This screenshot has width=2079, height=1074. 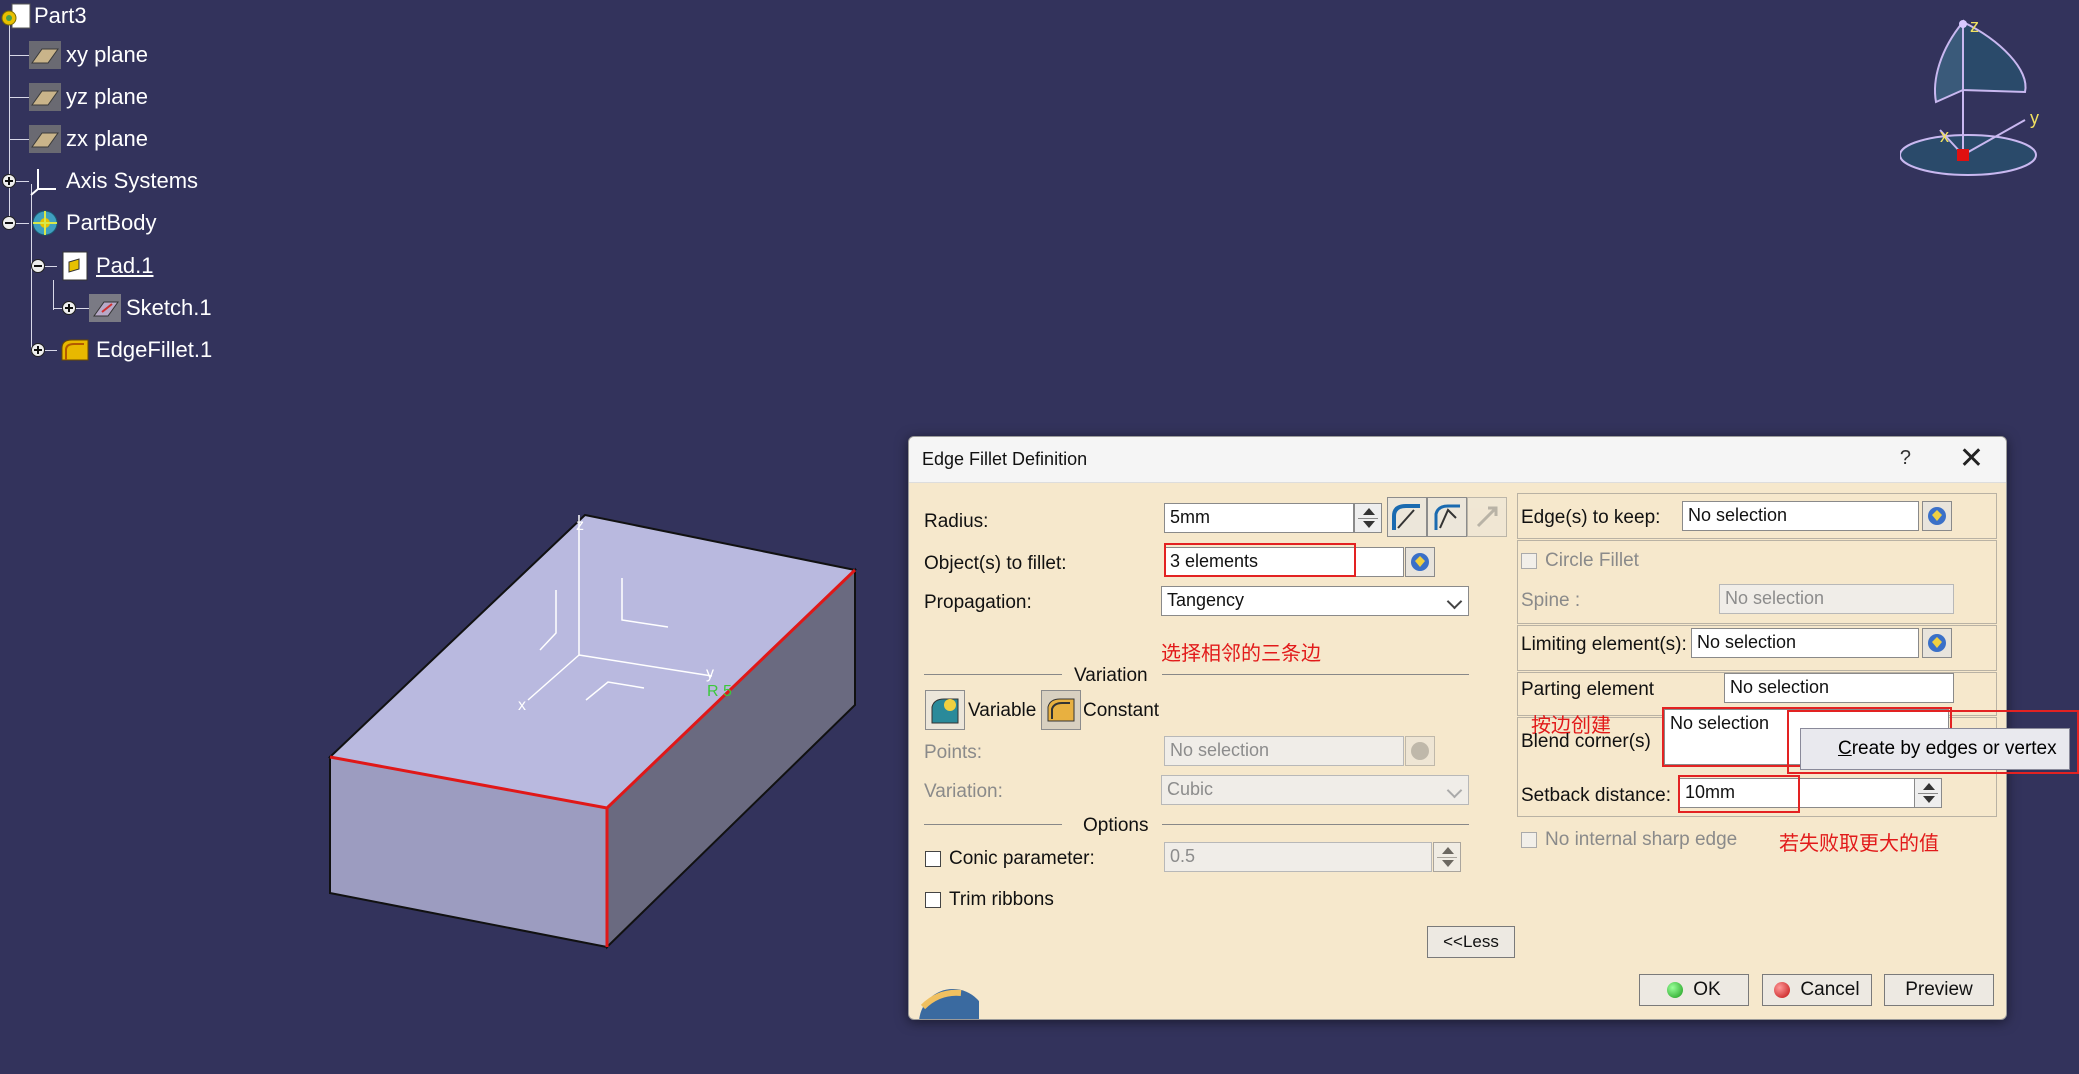 What do you see at coordinates (1529, 561) in the screenshot?
I see `circle-fillet-checkbox` at bounding box center [1529, 561].